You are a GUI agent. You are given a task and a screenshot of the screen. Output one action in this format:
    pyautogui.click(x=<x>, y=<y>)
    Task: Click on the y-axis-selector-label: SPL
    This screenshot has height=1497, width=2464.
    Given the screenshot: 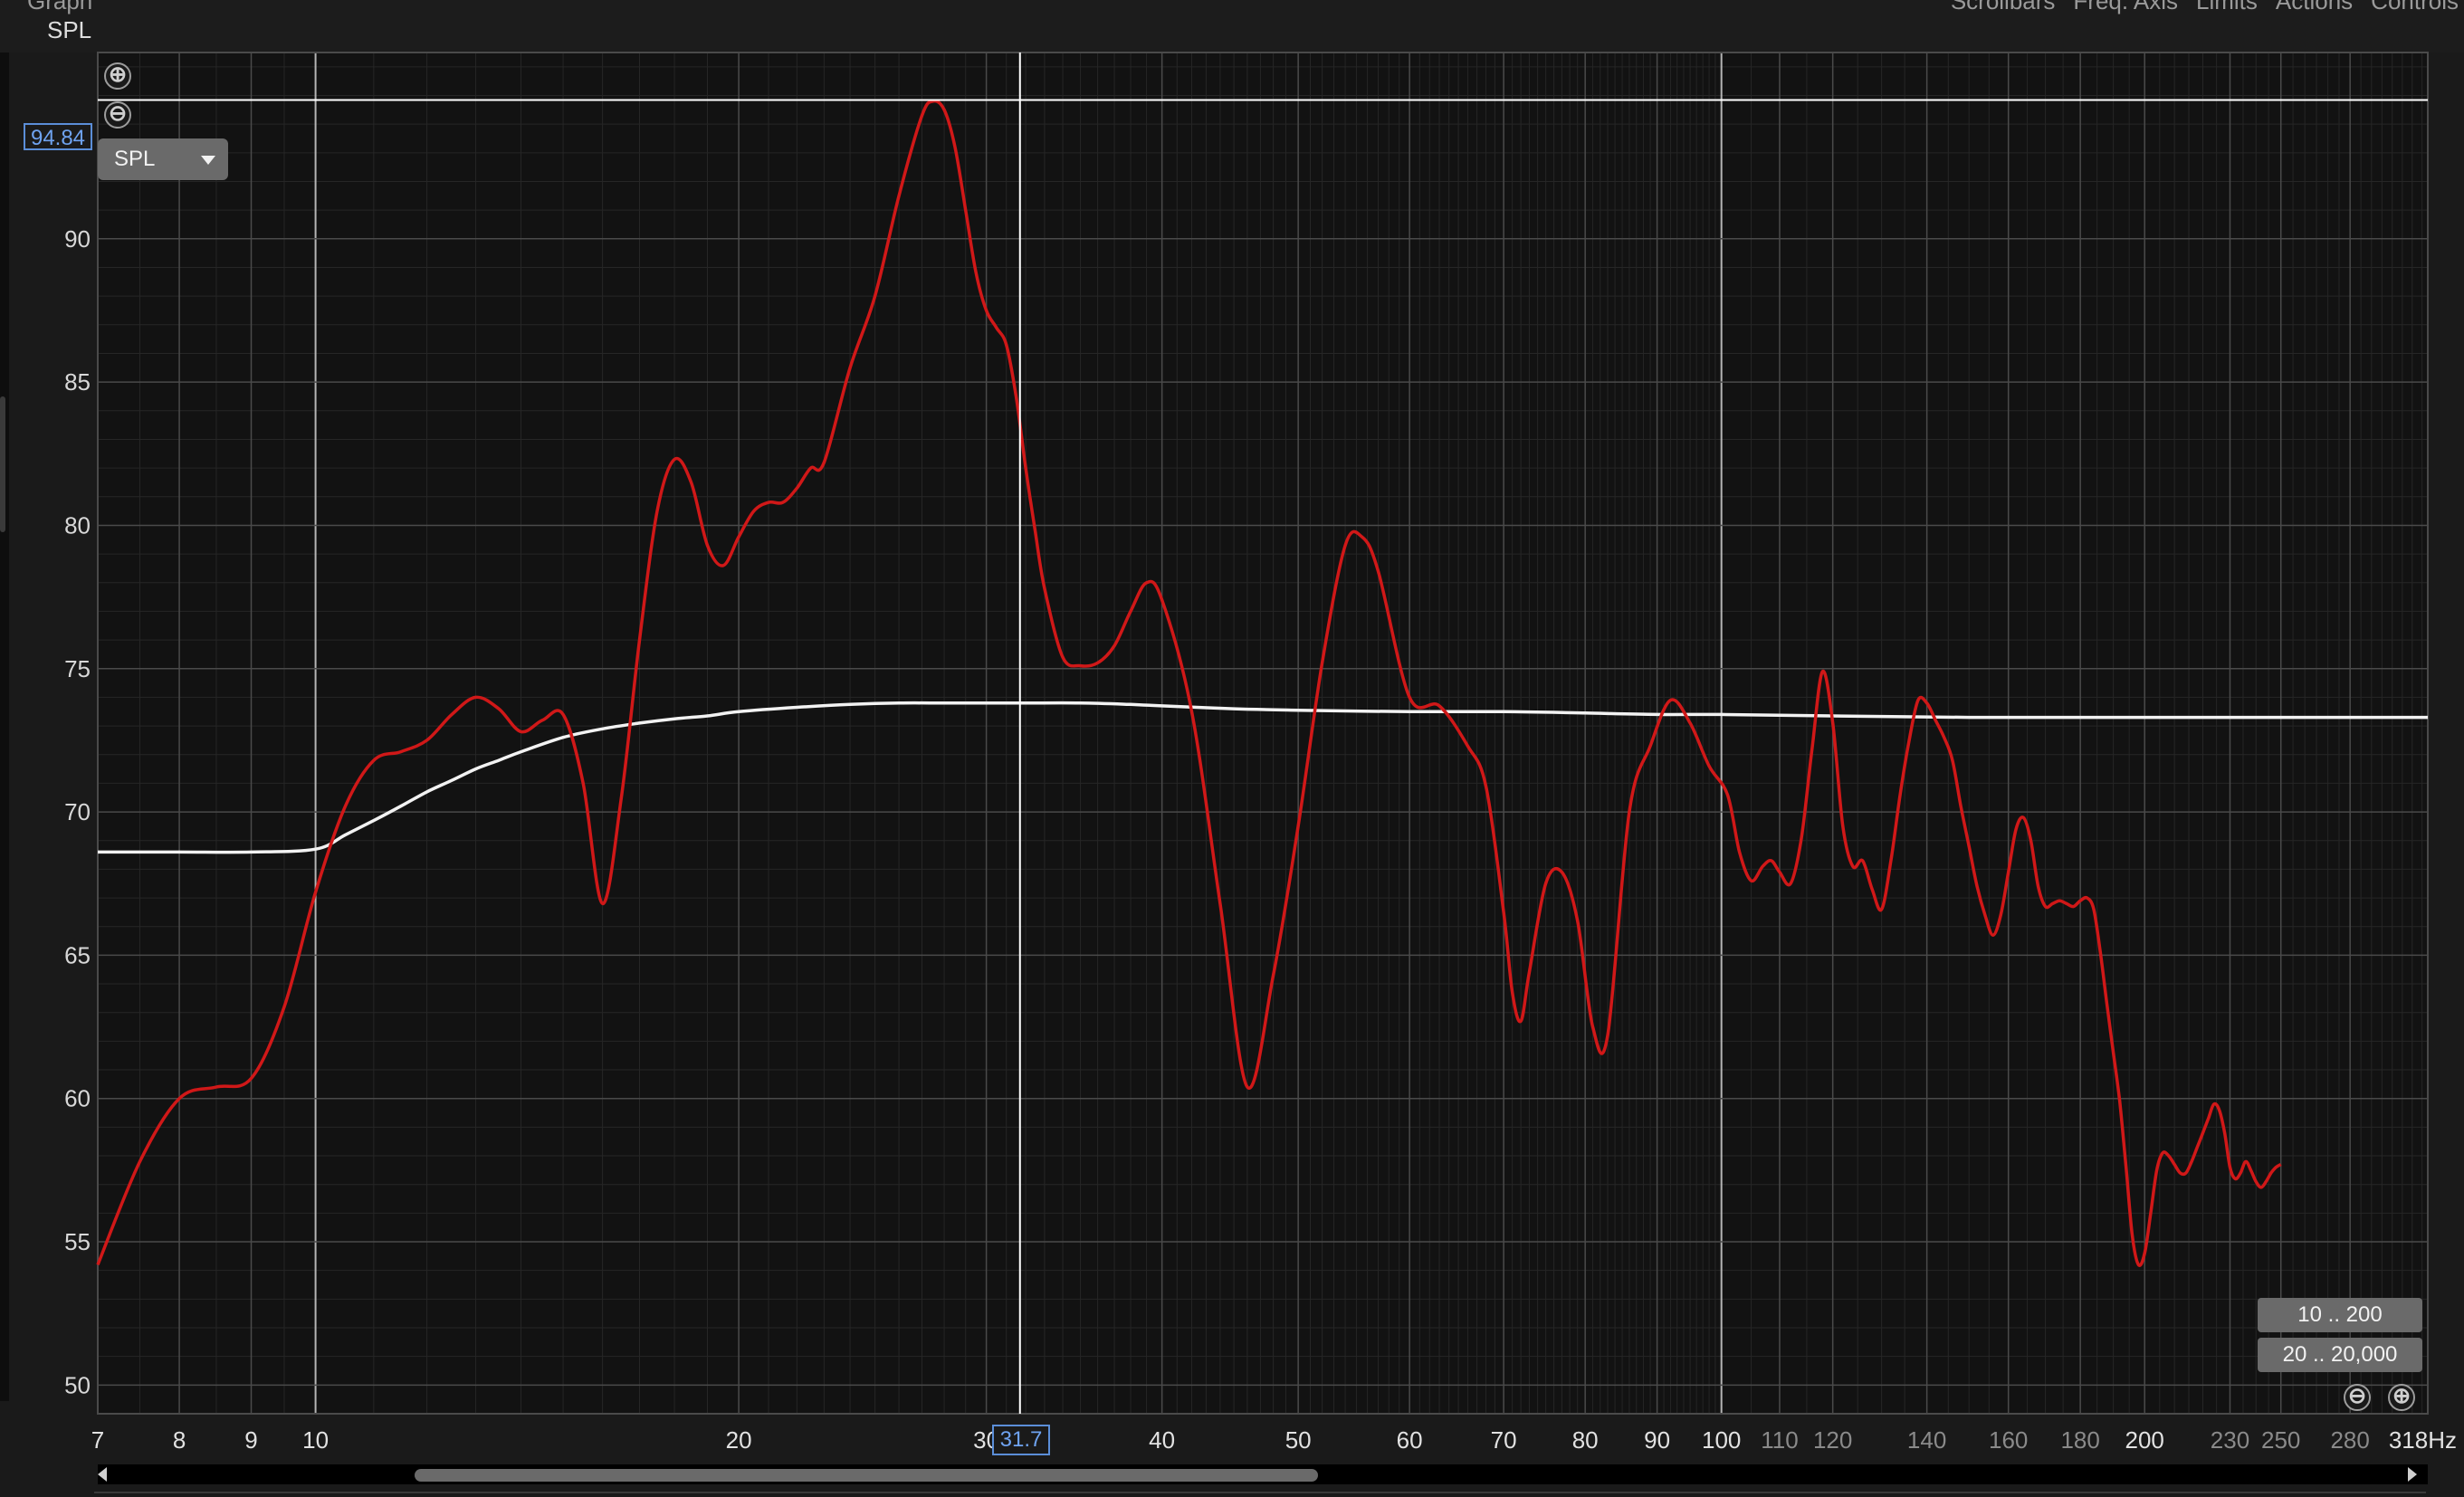 What is the action you would take?
    pyautogui.click(x=135, y=159)
    